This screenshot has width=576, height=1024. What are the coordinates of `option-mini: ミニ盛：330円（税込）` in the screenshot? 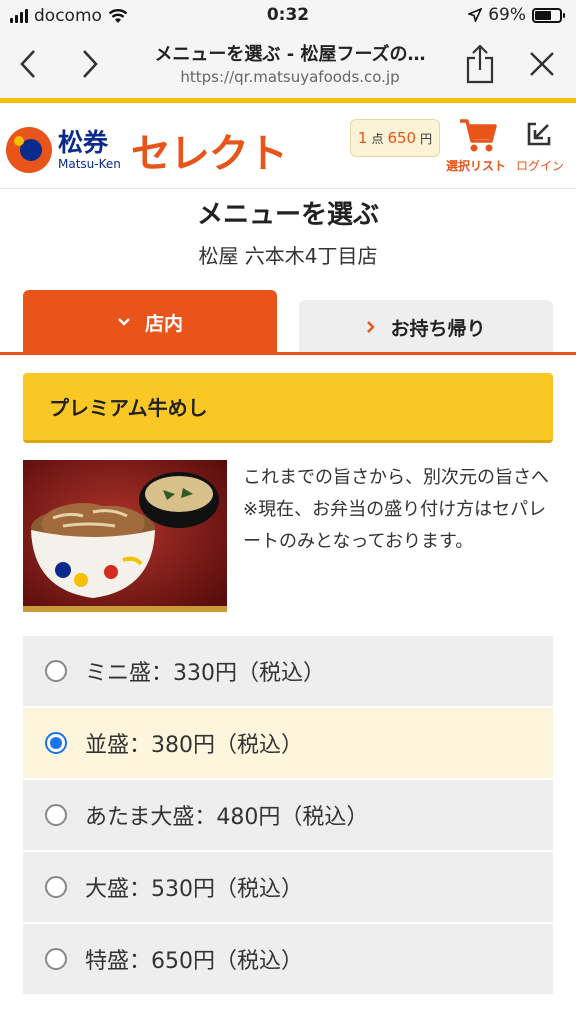 It's located at (288, 671).